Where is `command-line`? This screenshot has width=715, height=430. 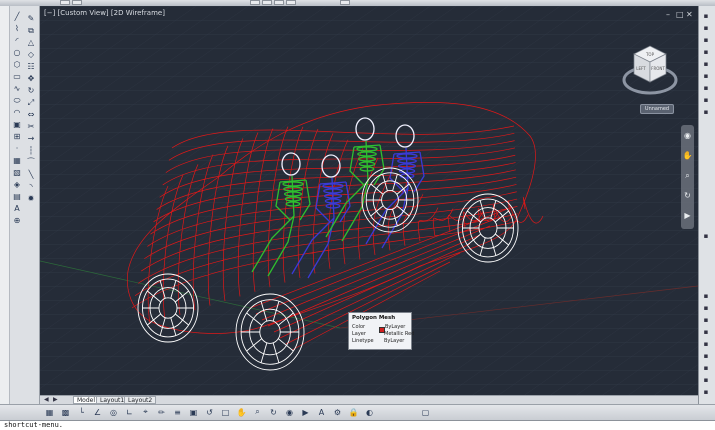
command-line is located at coordinates (357, 425).